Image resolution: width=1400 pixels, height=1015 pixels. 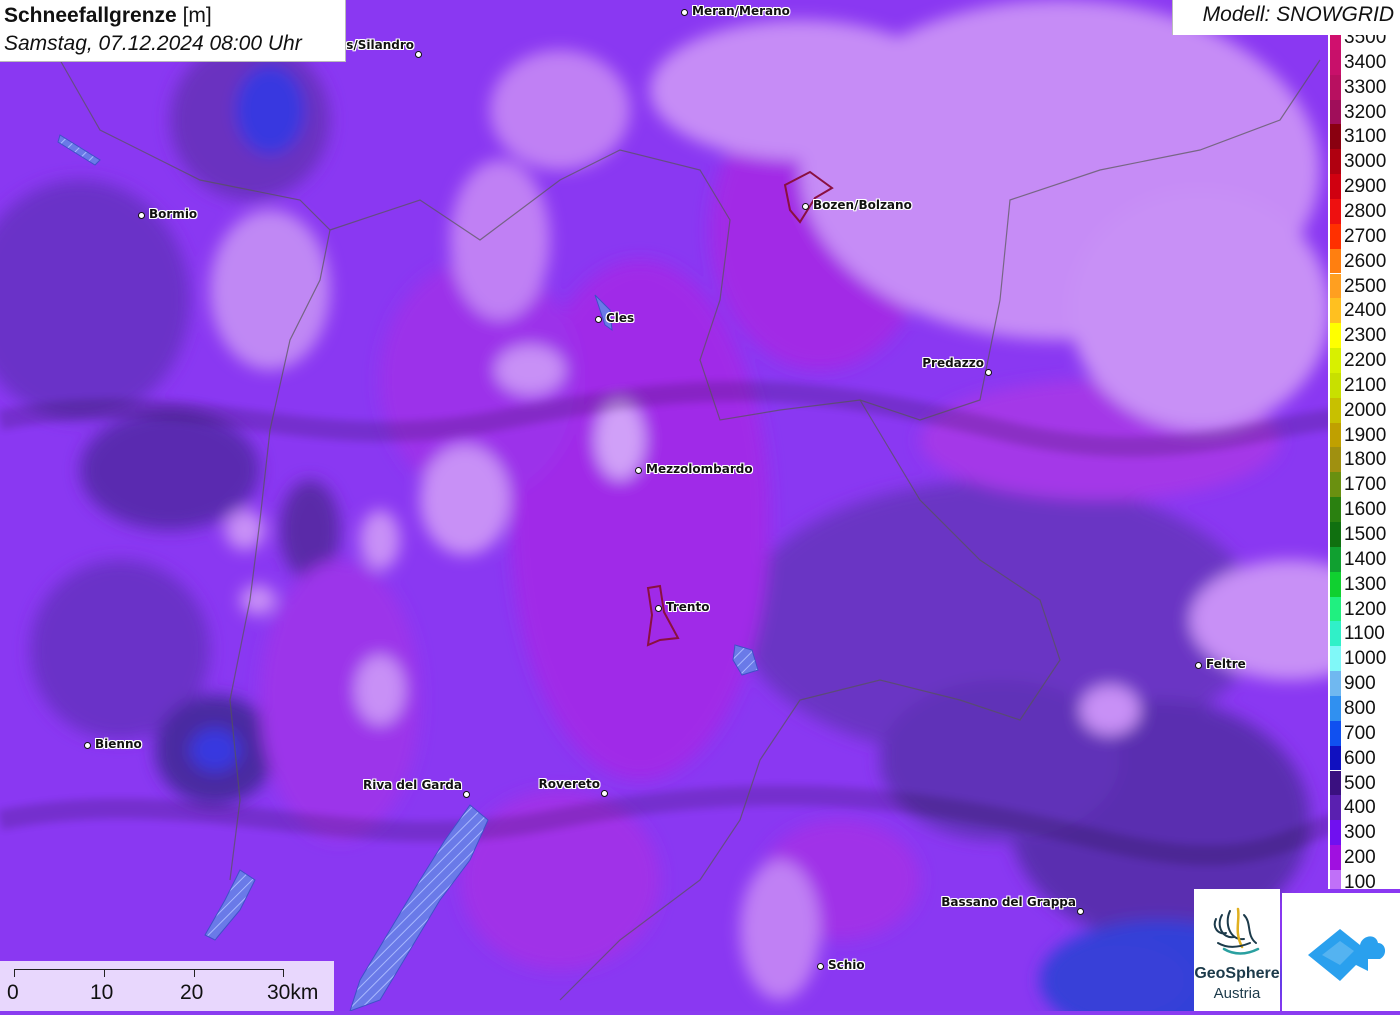 I want to click on legend-label: 2700, so click(x=1365, y=236).